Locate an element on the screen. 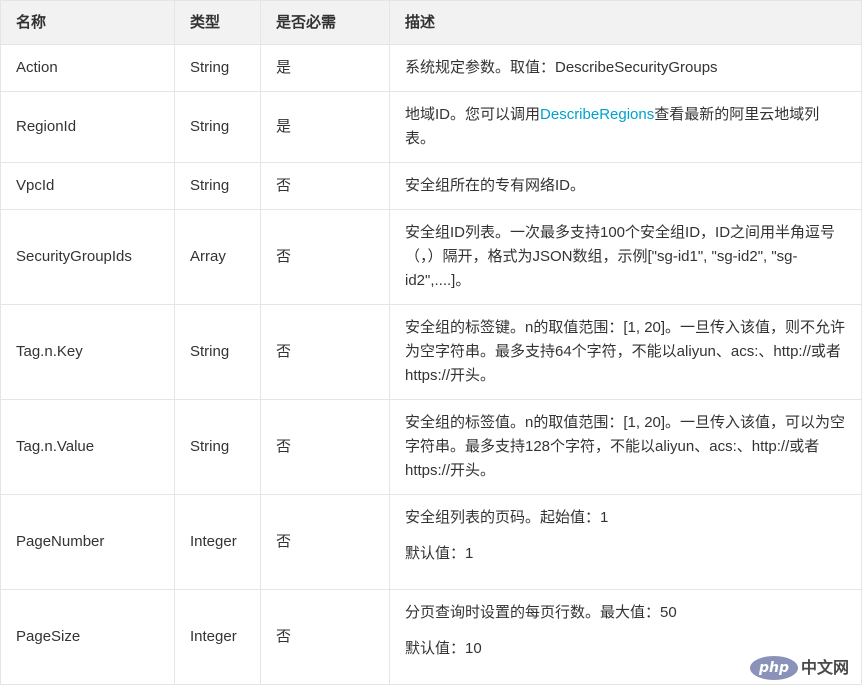  description-paragraph: 安全组列表的页码。起始值：1 is located at coordinates (507, 517).